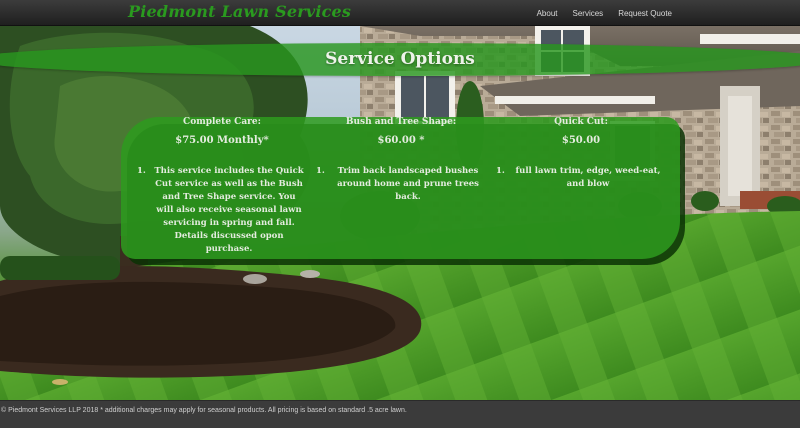 The height and width of the screenshot is (428, 800). Describe the element at coordinates (547, 13) in the screenshot. I see `nav-link-about: About` at that location.